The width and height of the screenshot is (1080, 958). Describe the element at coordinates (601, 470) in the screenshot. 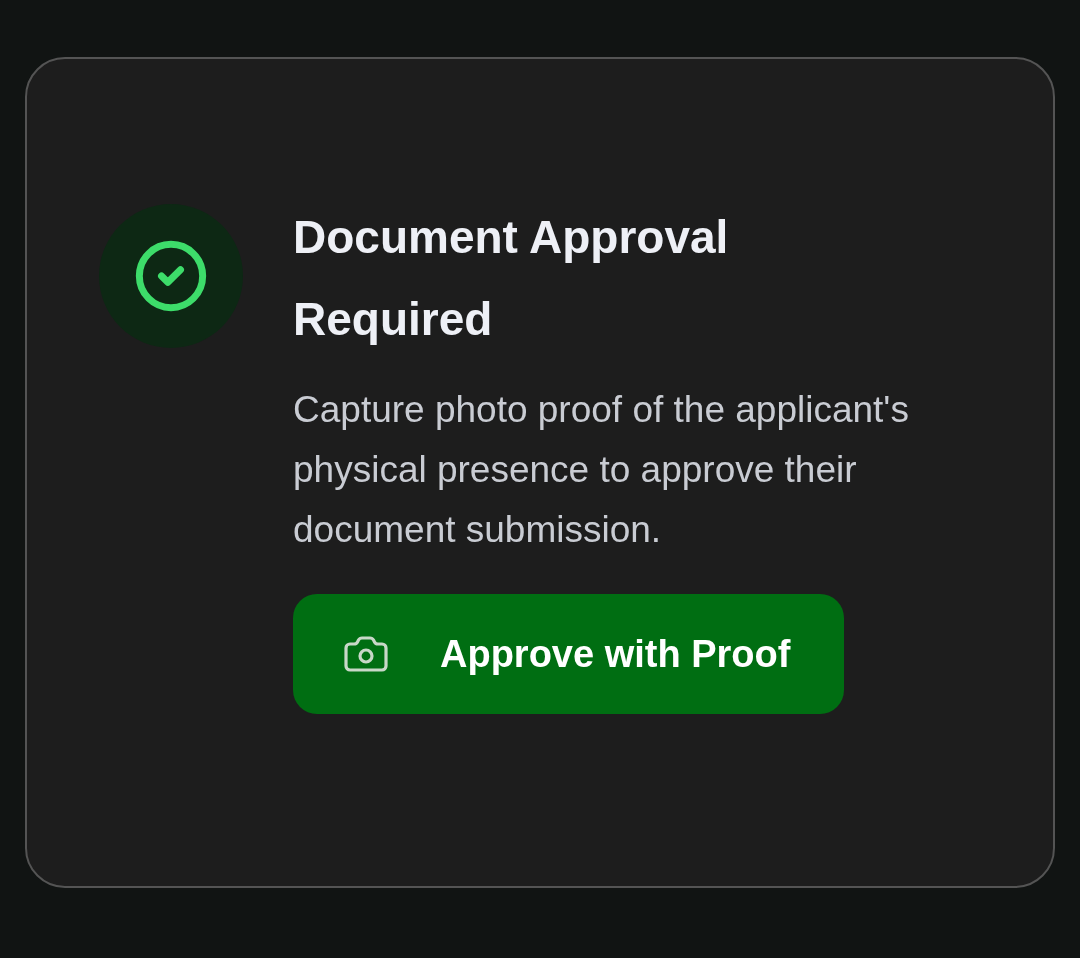

I see `card-description: Capture photo proof of the applicant's physical presence to approve their document submission.` at that location.